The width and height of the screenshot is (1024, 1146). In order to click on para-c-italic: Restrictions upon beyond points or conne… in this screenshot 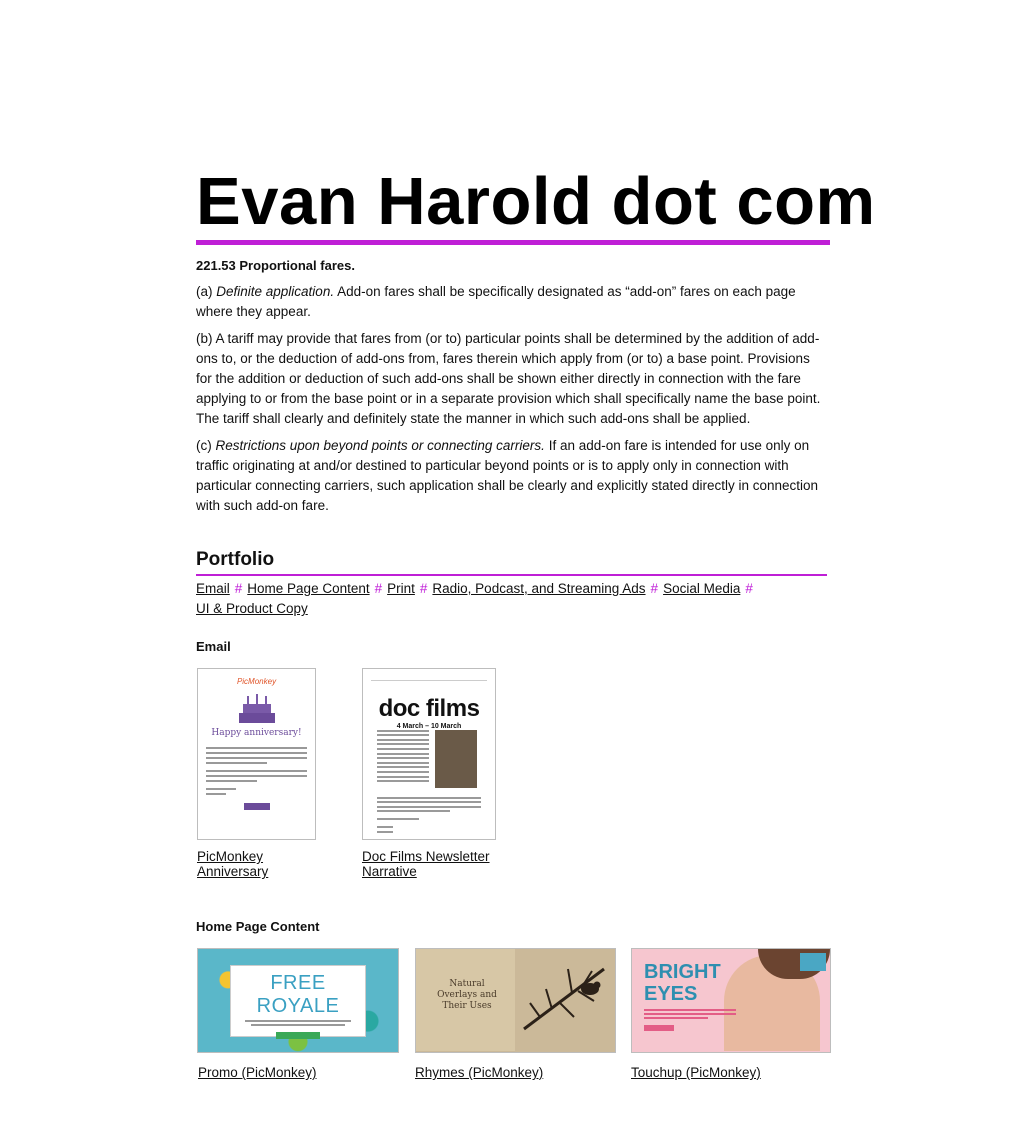, I will do `click(380, 445)`.